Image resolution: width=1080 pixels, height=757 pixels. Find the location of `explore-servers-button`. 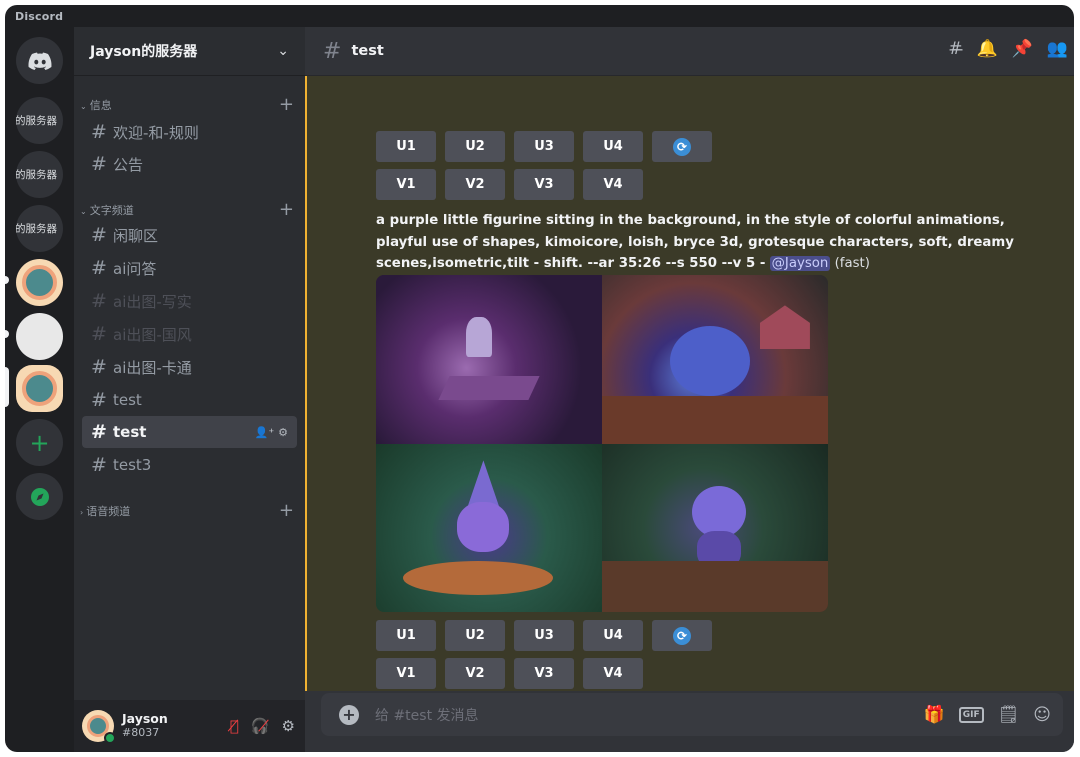

explore-servers-button is located at coordinates (39, 496).